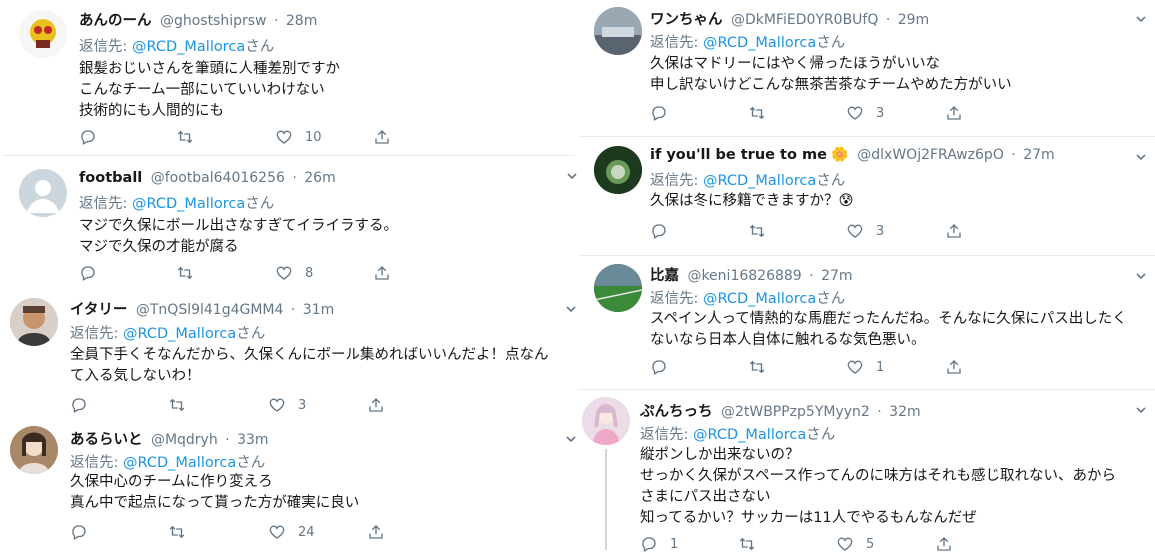 This screenshot has width=1155, height=557. What do you see at coordinates (213, 21) in the screenshot?
I see `user-handle: @ghostshiprsw` at bounding box center [213, 21].